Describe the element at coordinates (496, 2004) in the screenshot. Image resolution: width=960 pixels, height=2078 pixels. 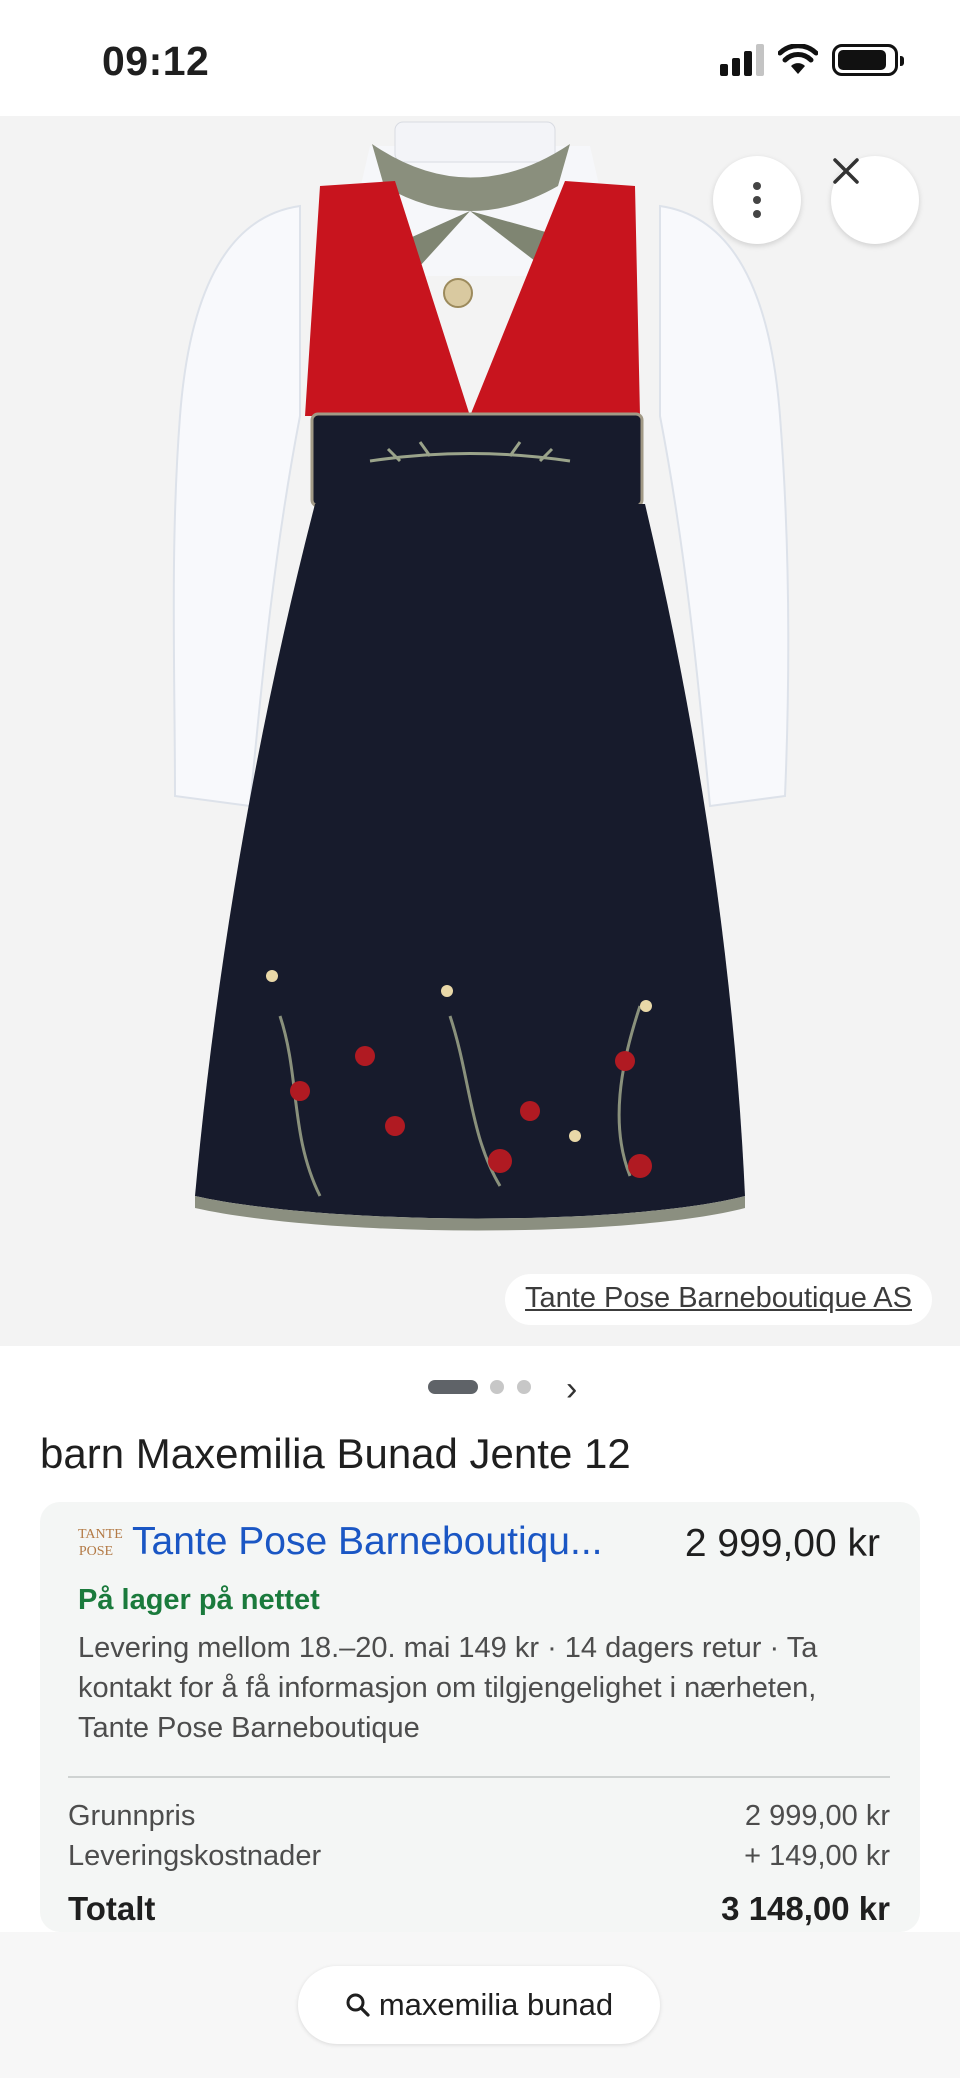
I see `search-query-text: maxemilia bunad` at that location.